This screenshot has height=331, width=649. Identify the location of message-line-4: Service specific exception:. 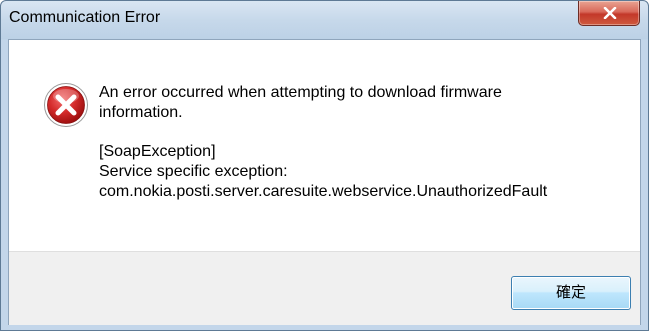
(193, 171).